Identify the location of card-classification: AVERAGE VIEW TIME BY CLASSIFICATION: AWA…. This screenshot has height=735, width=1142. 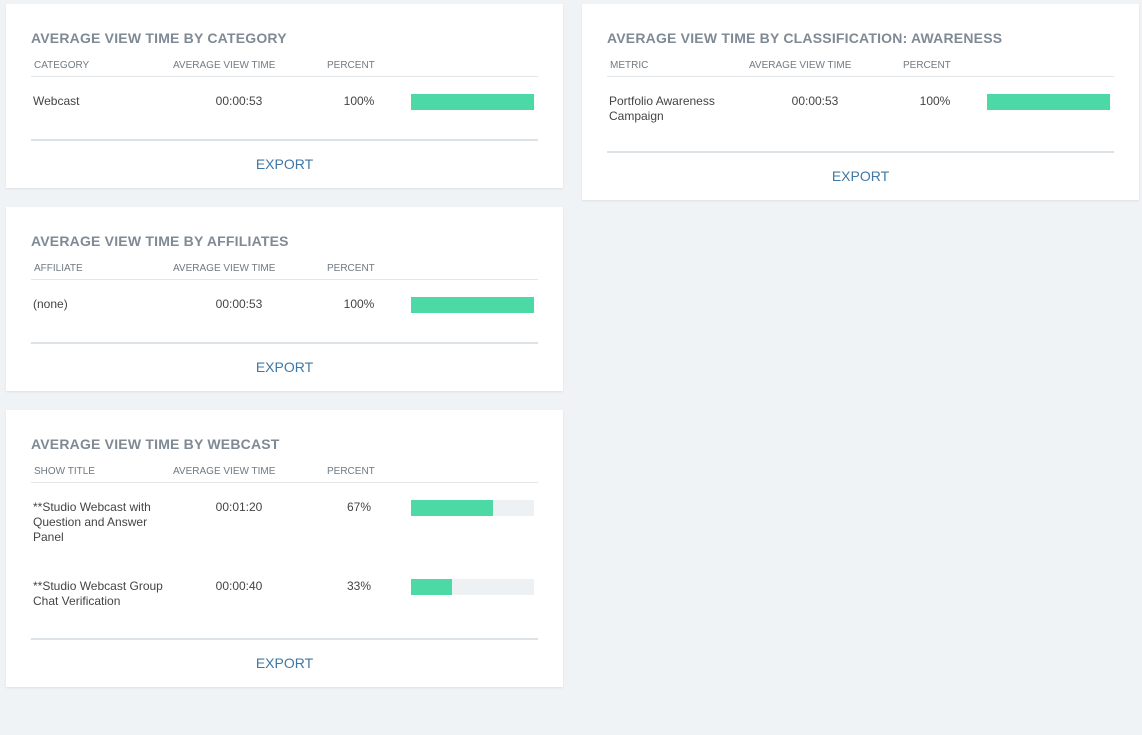
(860, 102).